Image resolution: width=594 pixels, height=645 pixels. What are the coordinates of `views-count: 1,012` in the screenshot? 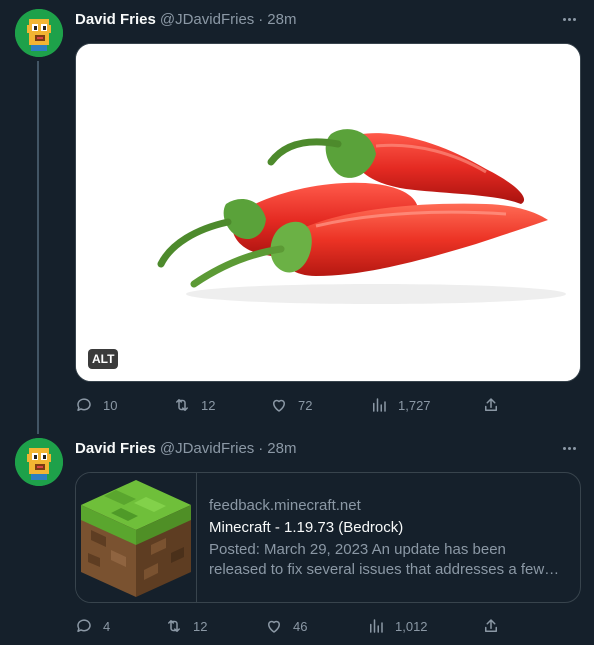 It's located at (411, 626).